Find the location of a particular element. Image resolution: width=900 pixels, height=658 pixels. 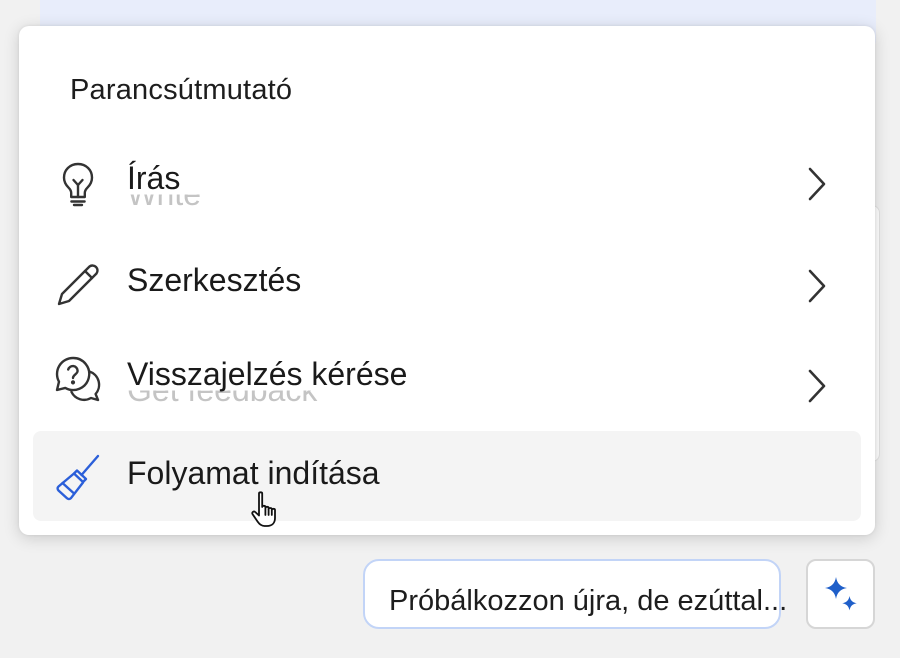

menu-item-write: Write Írás is located at coordinates (447, 181).